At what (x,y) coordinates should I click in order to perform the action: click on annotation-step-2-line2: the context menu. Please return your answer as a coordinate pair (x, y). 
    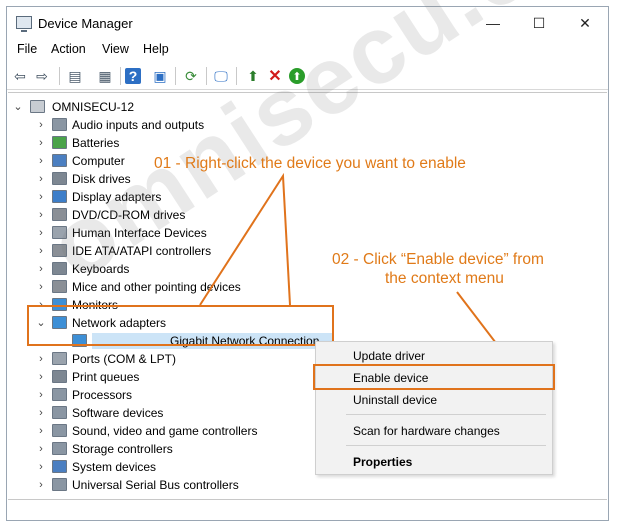
    Looking at the image, I should click on (444, 278).